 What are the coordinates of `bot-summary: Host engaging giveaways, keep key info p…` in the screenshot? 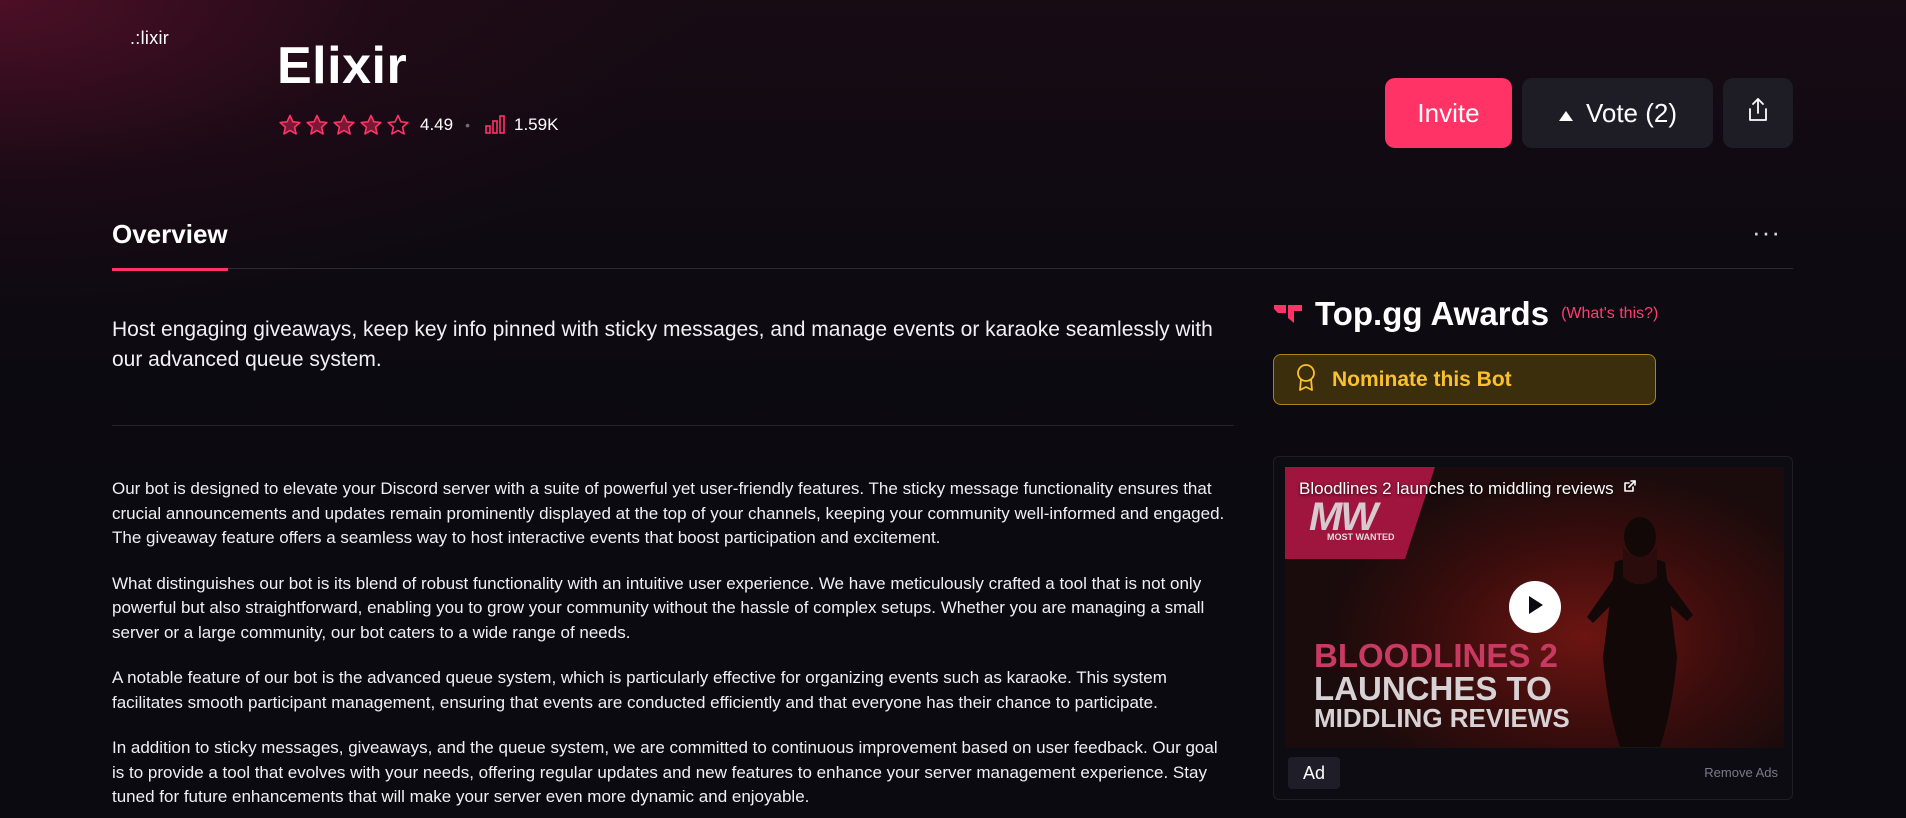 It's located at (662, 344).